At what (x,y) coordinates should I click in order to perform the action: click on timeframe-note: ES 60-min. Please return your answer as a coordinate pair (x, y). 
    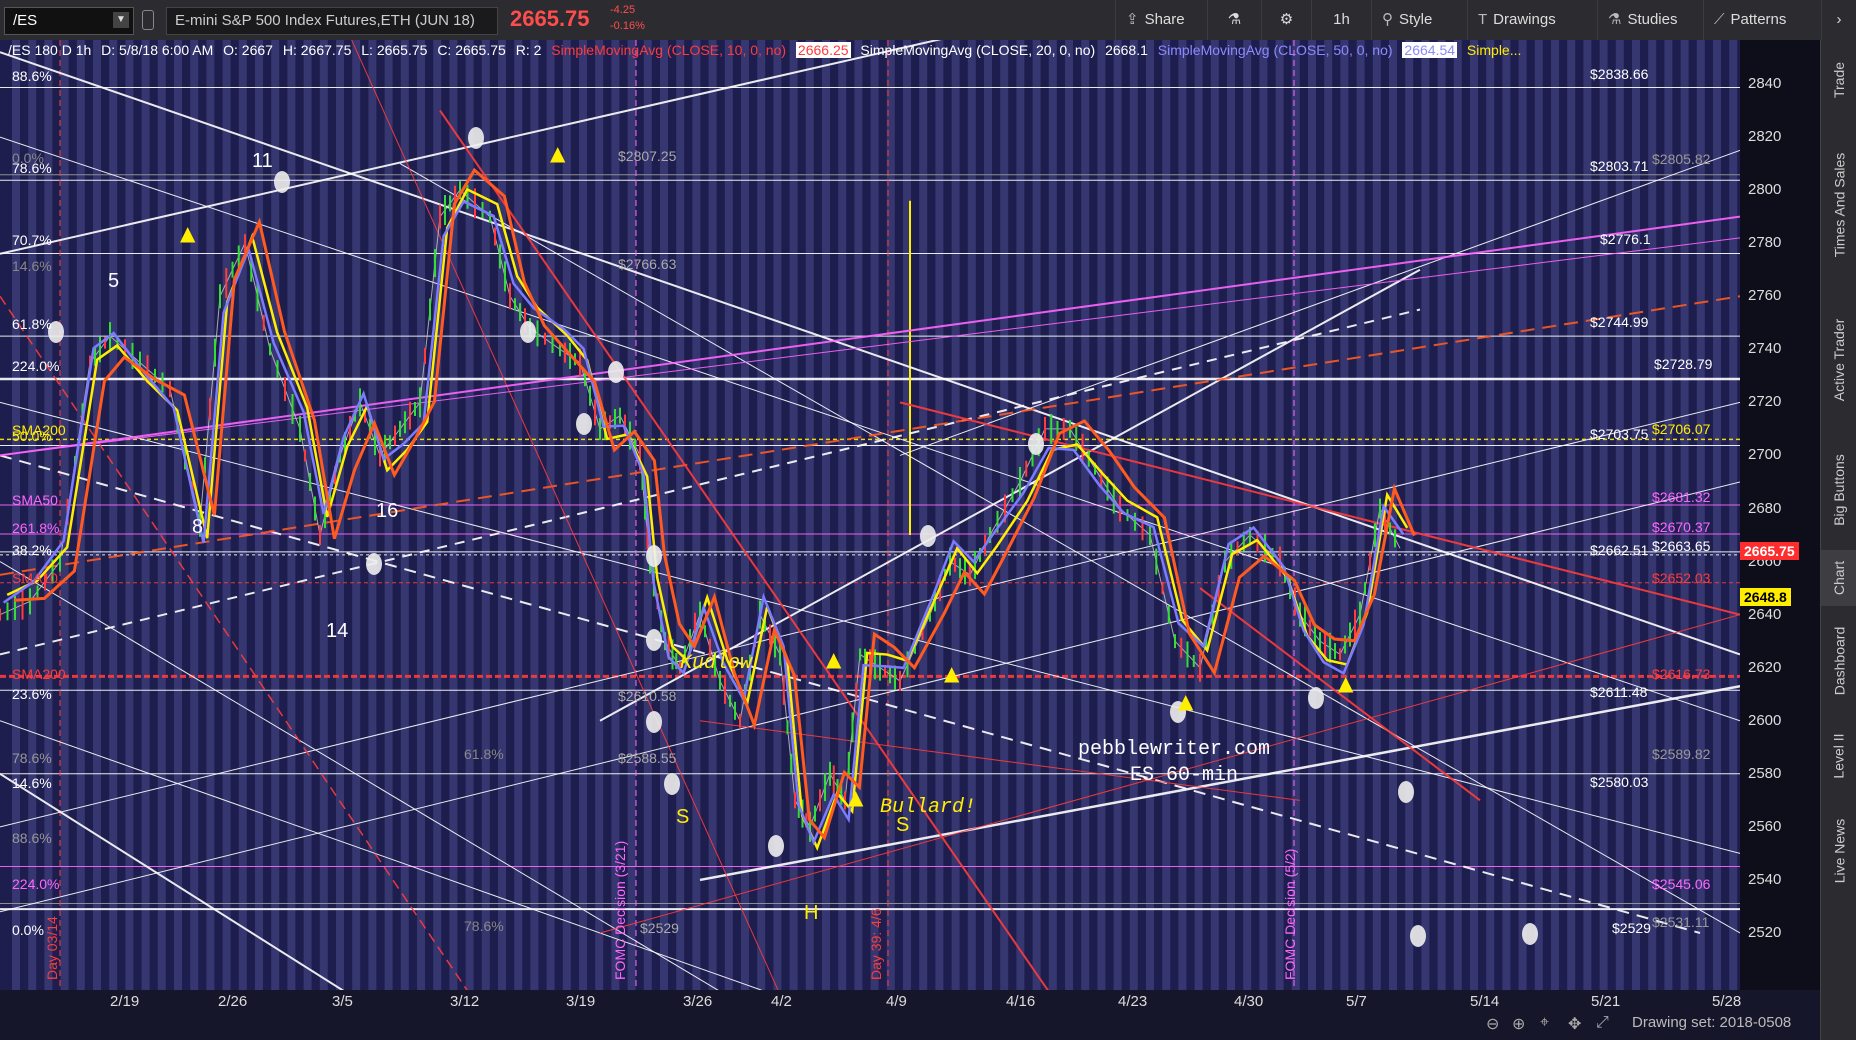
    Looking at the image, I should click on (1184, 775).